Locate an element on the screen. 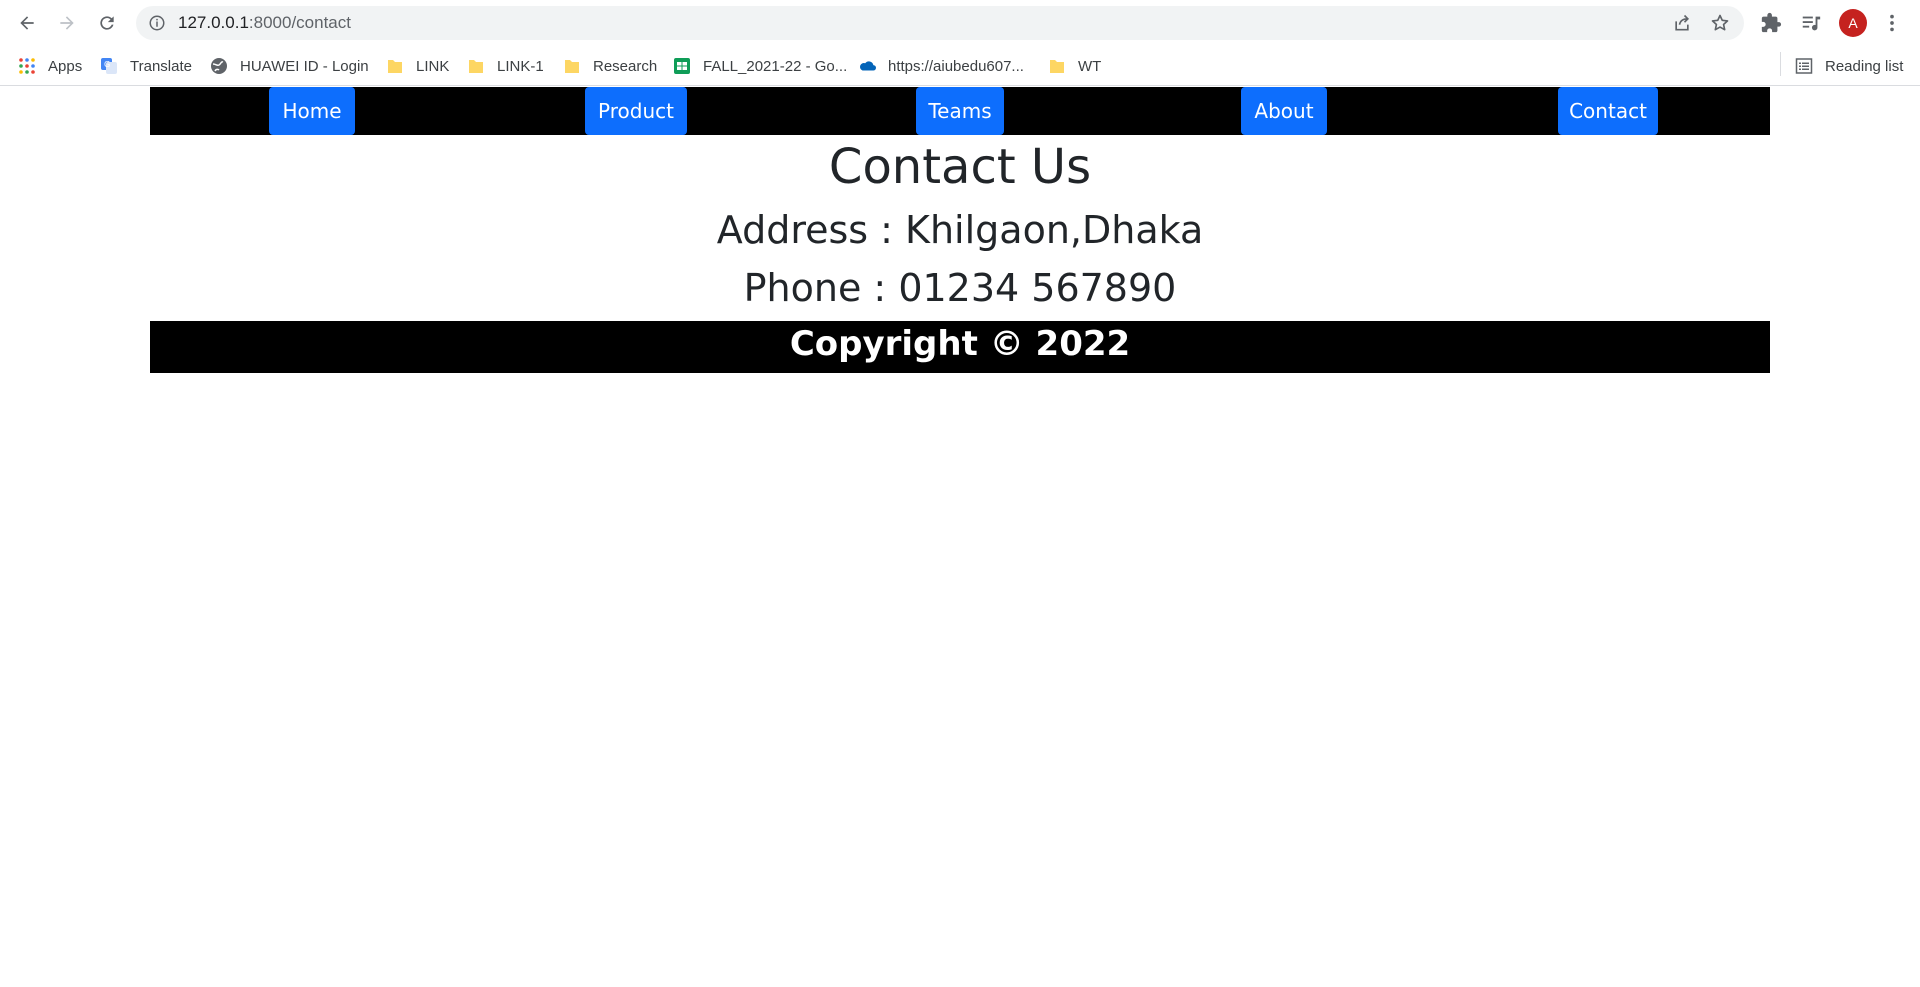  bookmark-label: HUAWEI ID - Login is located at coordinates (304, 66).